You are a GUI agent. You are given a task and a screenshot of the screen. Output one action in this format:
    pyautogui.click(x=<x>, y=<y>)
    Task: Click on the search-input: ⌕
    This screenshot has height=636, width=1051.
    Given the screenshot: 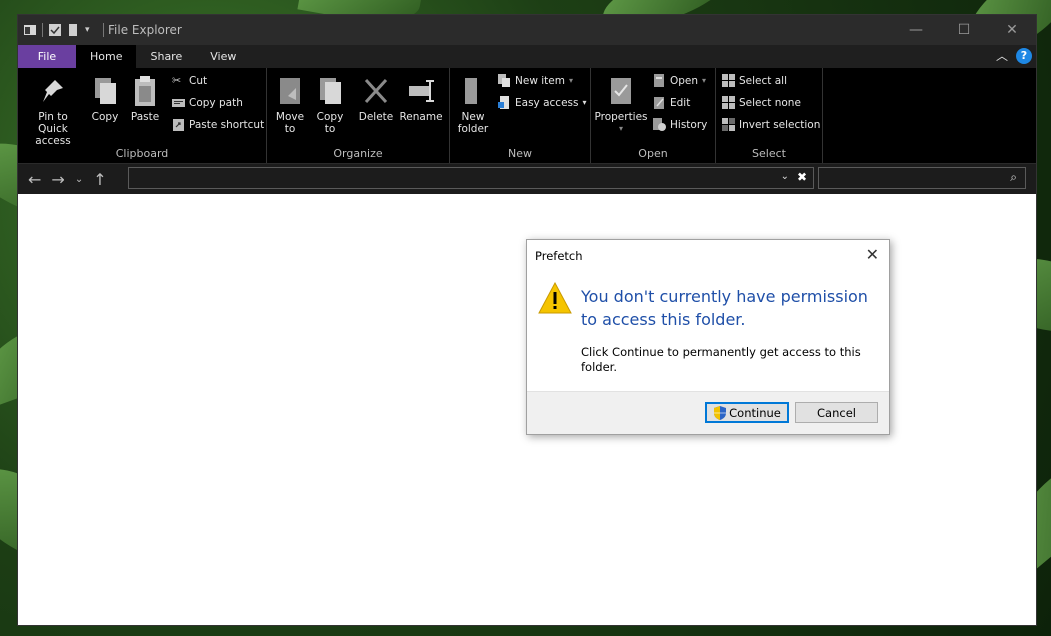 What is the action you would take?
    pyautogui.click(x=922, y=178)
    